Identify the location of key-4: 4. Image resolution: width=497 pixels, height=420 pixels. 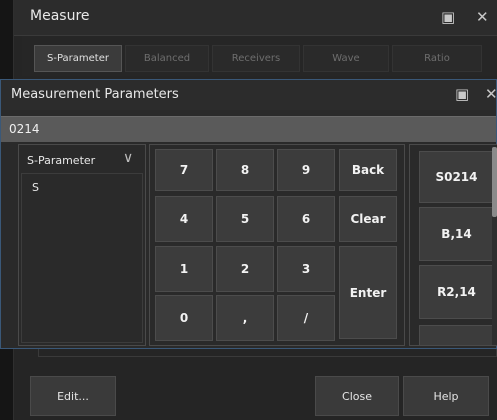
(184, 219).